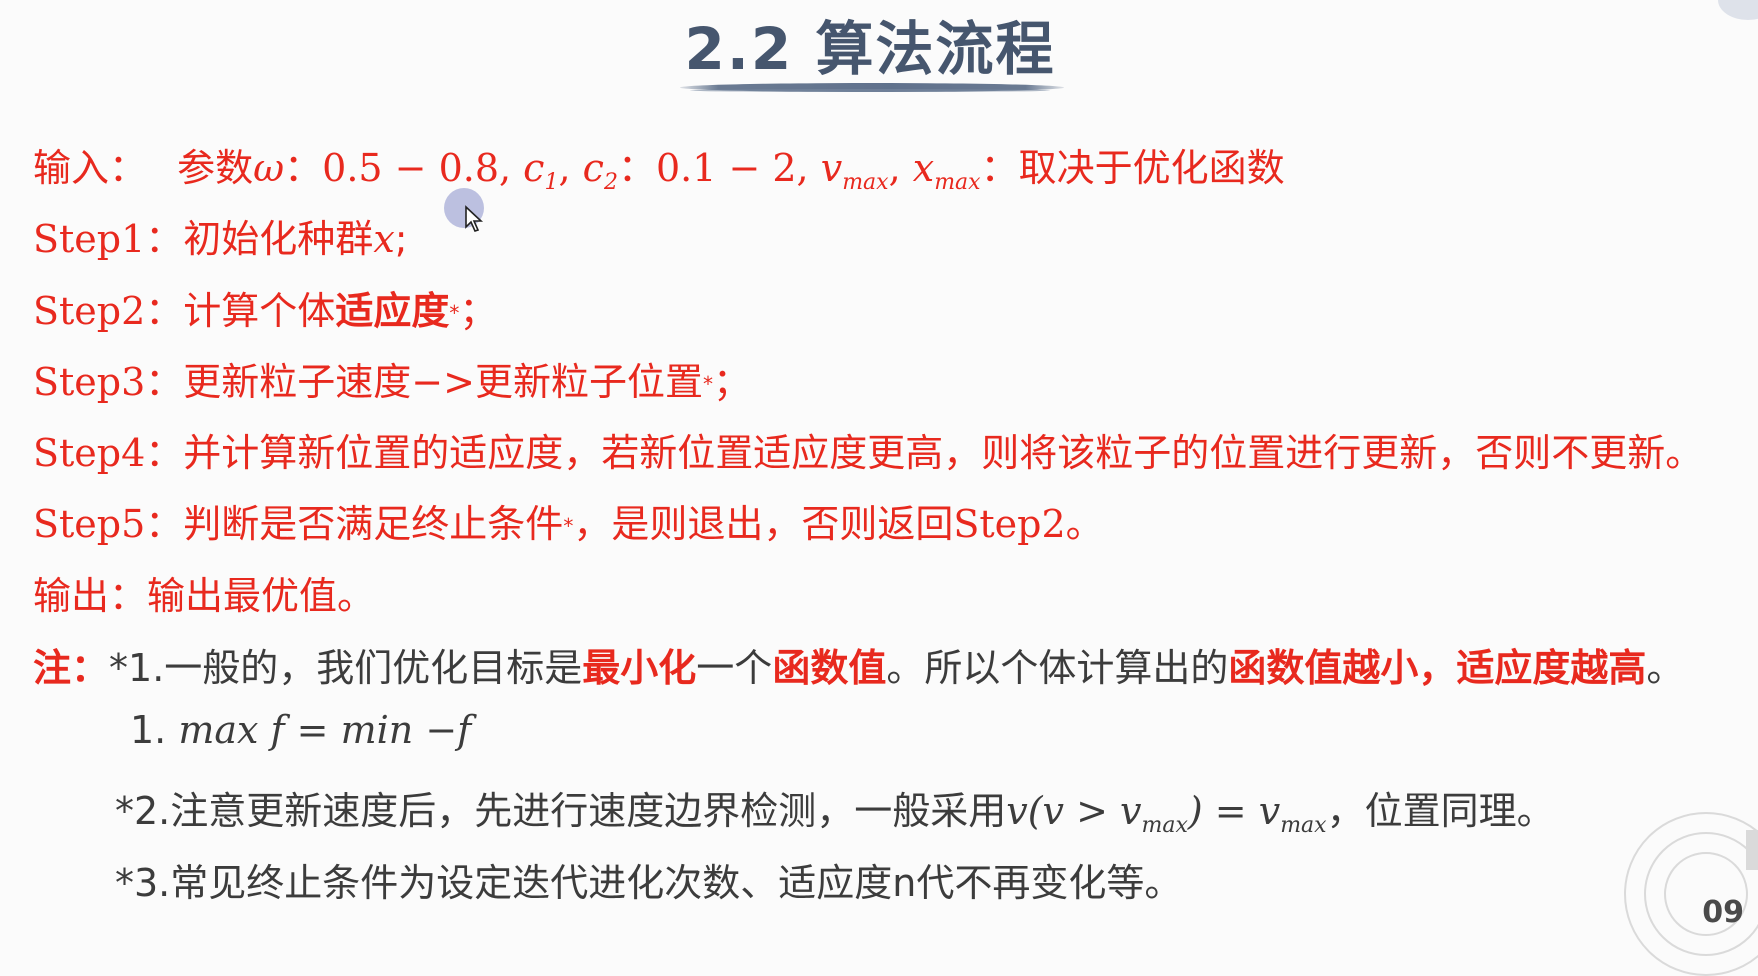 Image resolution: width=1758 pixels, height=976 pixels. I want to click on note1-text: *1.一般的，我们优化目标是, so click(346, 668).